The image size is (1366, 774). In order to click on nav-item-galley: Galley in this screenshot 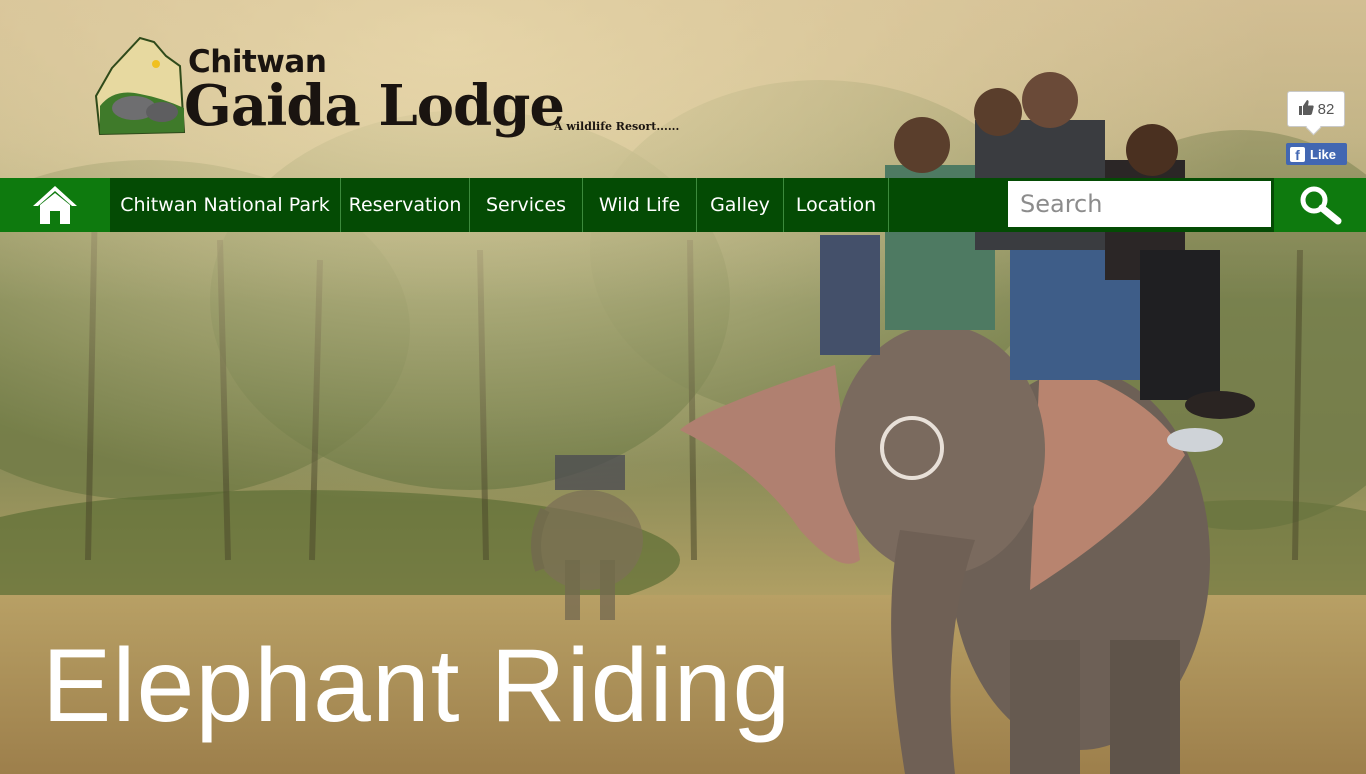, I will do `click(740, 205)`.